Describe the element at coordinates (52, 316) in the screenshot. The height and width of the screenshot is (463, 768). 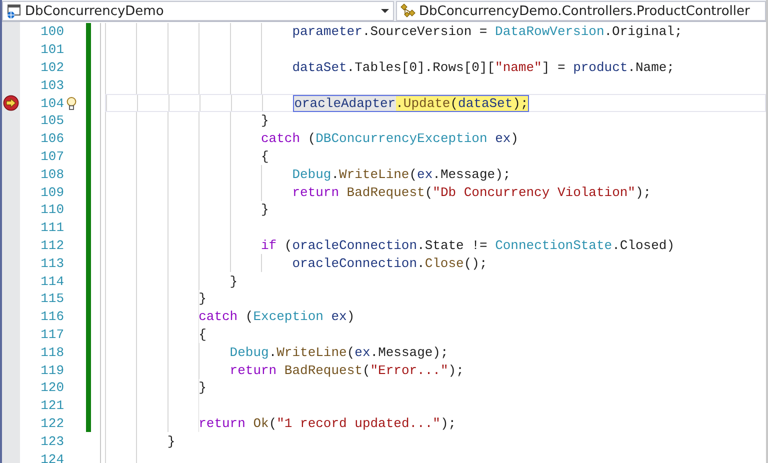
I see `line-number: 116` at that location.